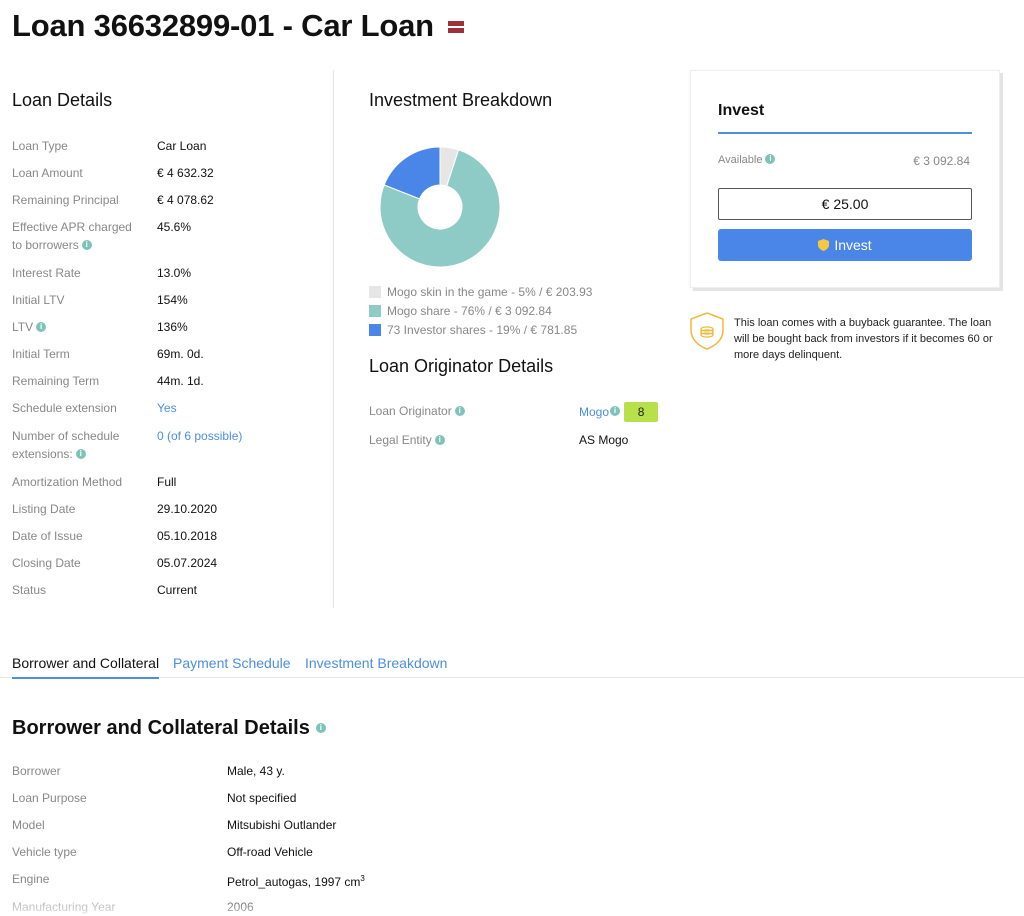  What do you see at coordinates (44, 852) in the screenshot?
I see `borrower-detail-label: Vehicle type` at bounding box center [44, 852].